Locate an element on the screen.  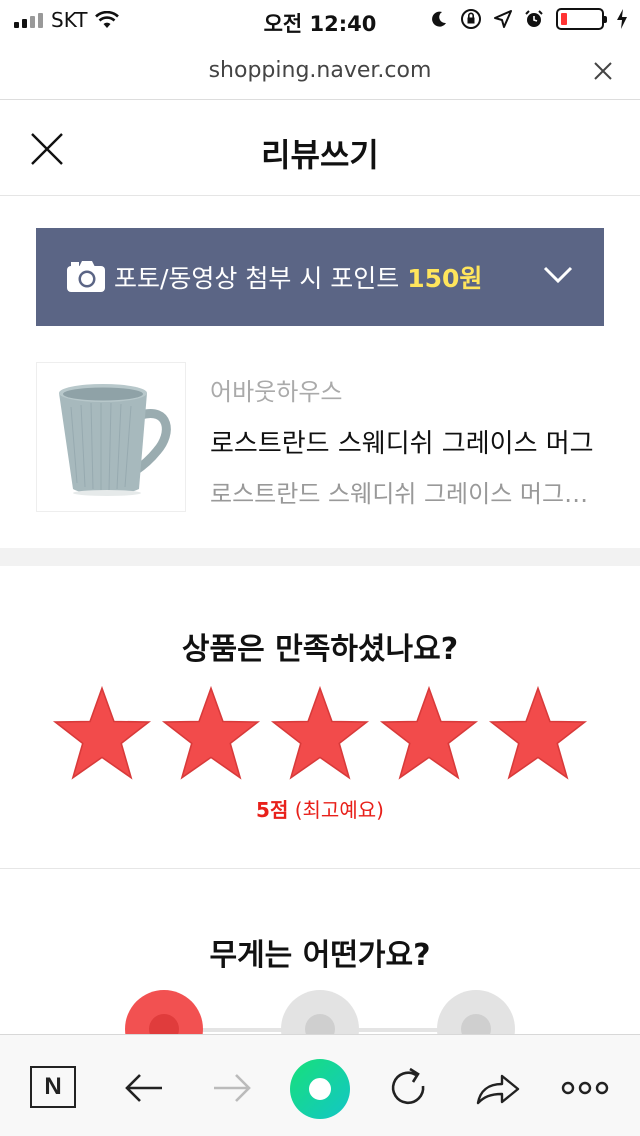
alarm-icon is located at coordinates (534, 18).